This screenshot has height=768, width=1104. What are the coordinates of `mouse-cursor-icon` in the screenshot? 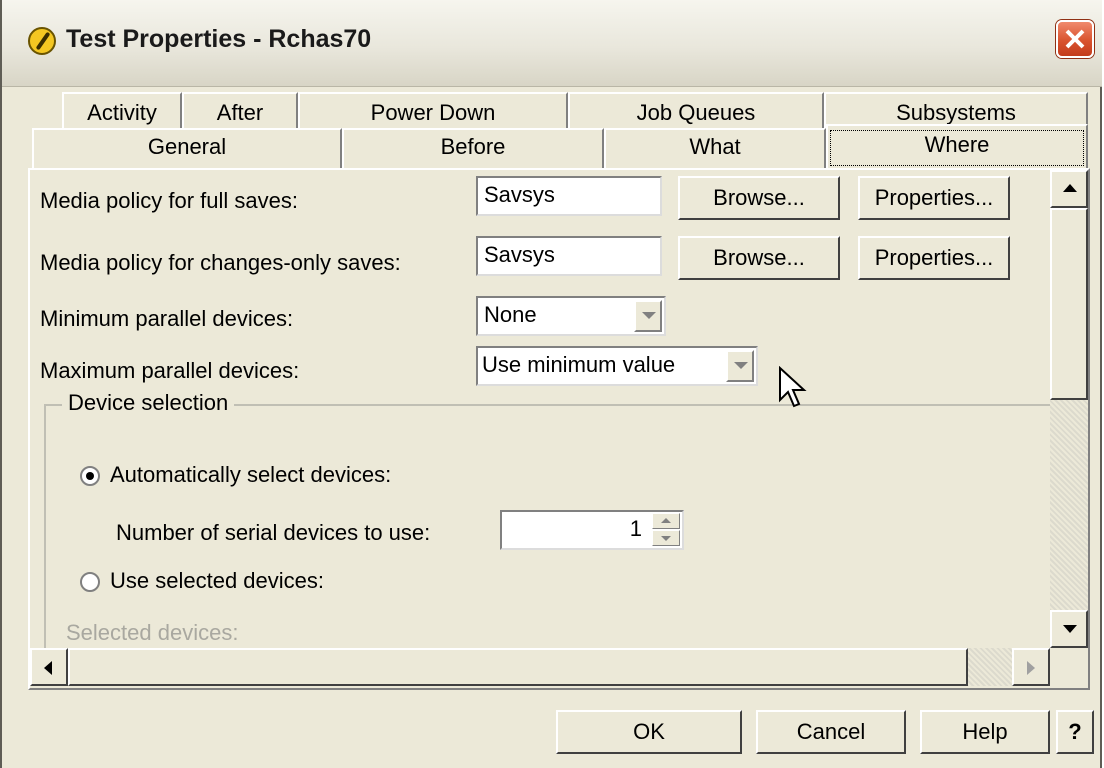 It's located at (793, 387).